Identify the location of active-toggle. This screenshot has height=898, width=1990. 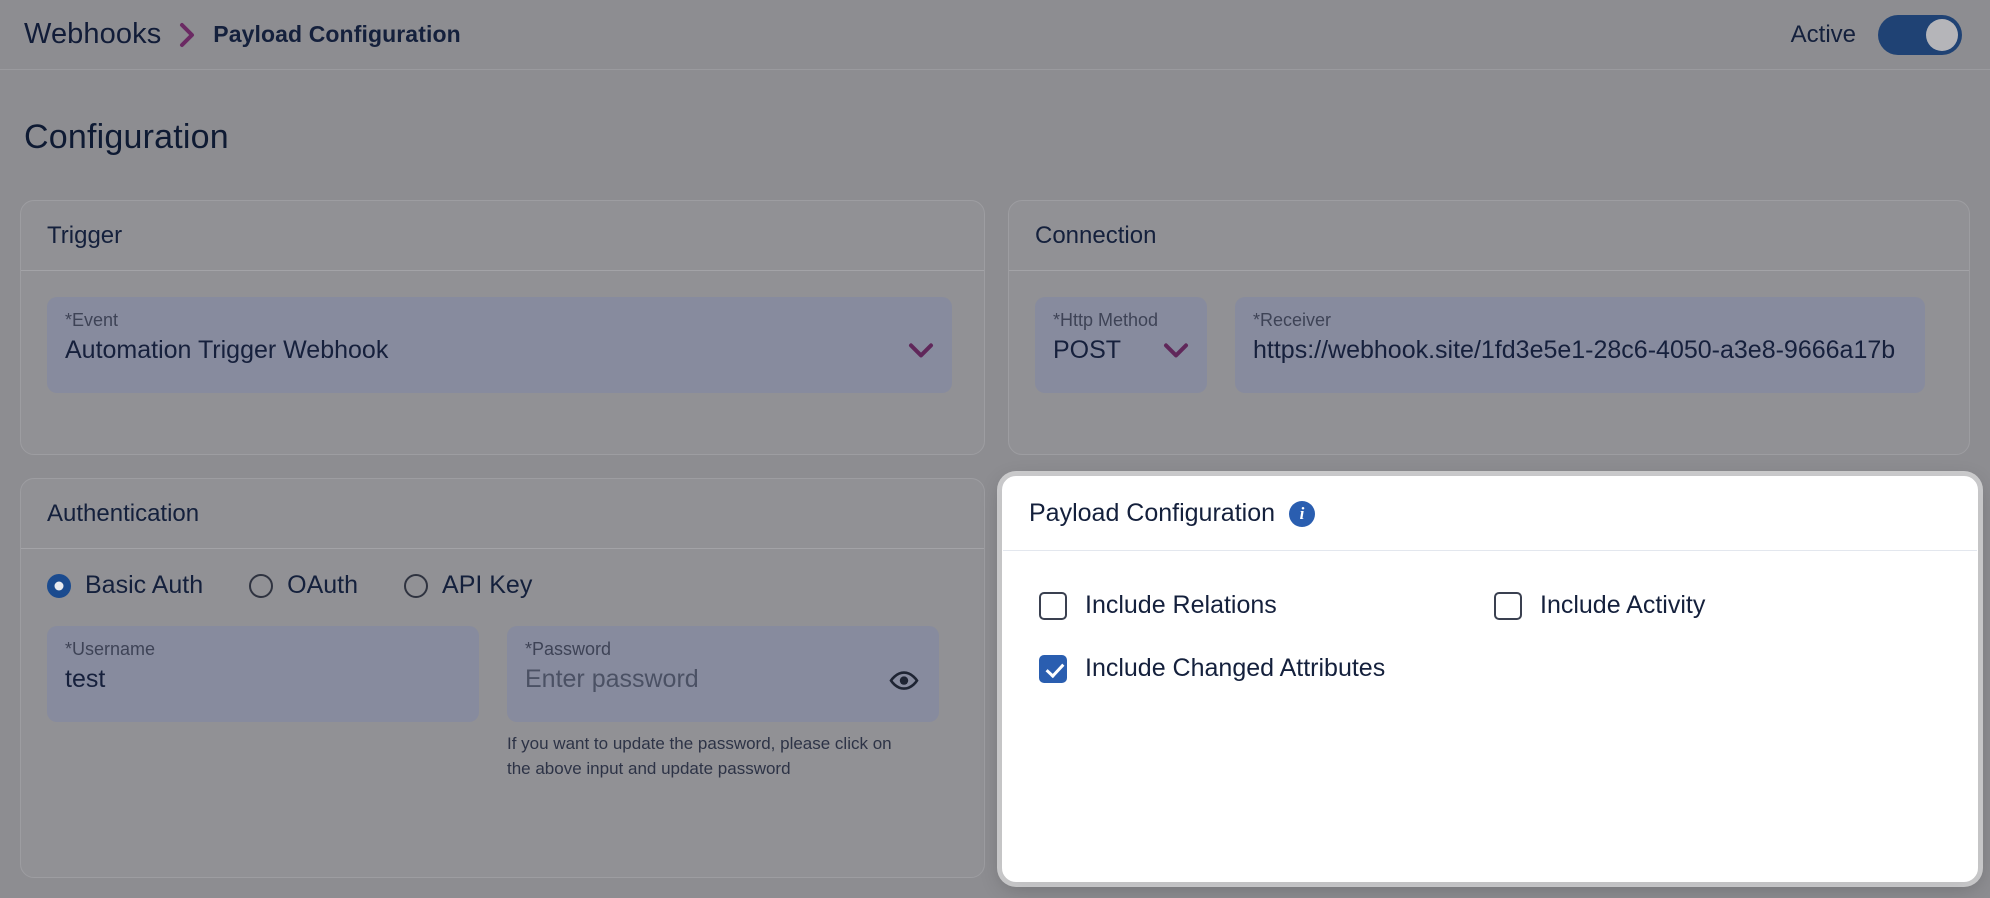
(1920, 34).